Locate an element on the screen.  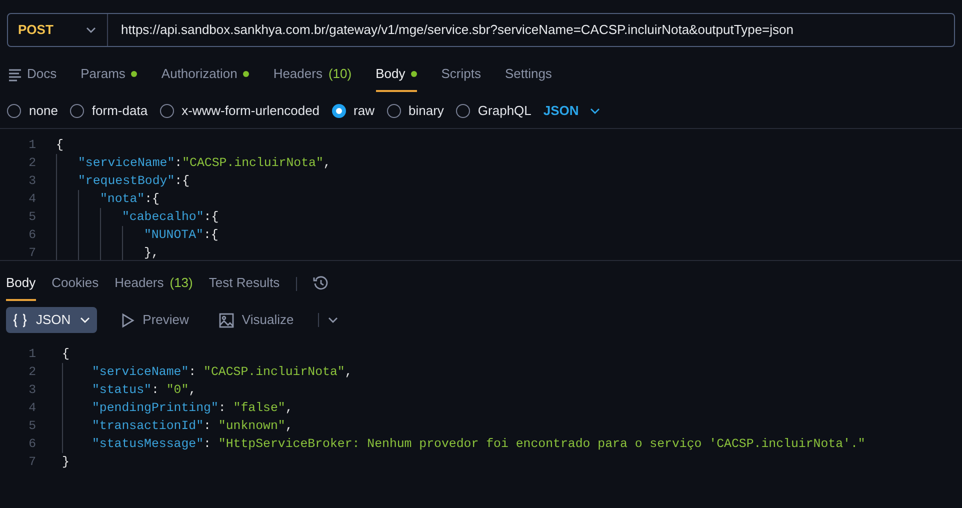
view-button: JSON is located at coordinates (51, 320).